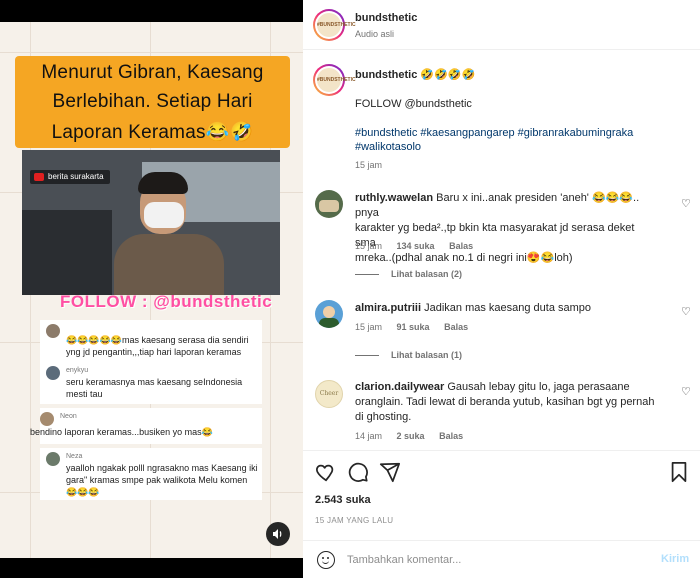 The height and width of the screenshot is (578, 700). I want to click on caption-emojis: 🤣🤣🤣🤣, so click(448, 75).